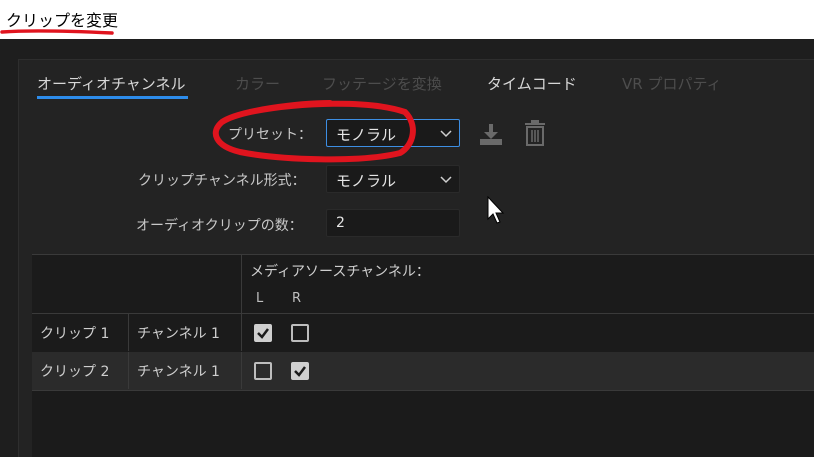 This screenshot has width=814, height=457. What do you see at coordinates (111, 83) in the screenshot?
I see `tab-audio-channels: オーディオチャンネル` at bounding box center [111, 83].